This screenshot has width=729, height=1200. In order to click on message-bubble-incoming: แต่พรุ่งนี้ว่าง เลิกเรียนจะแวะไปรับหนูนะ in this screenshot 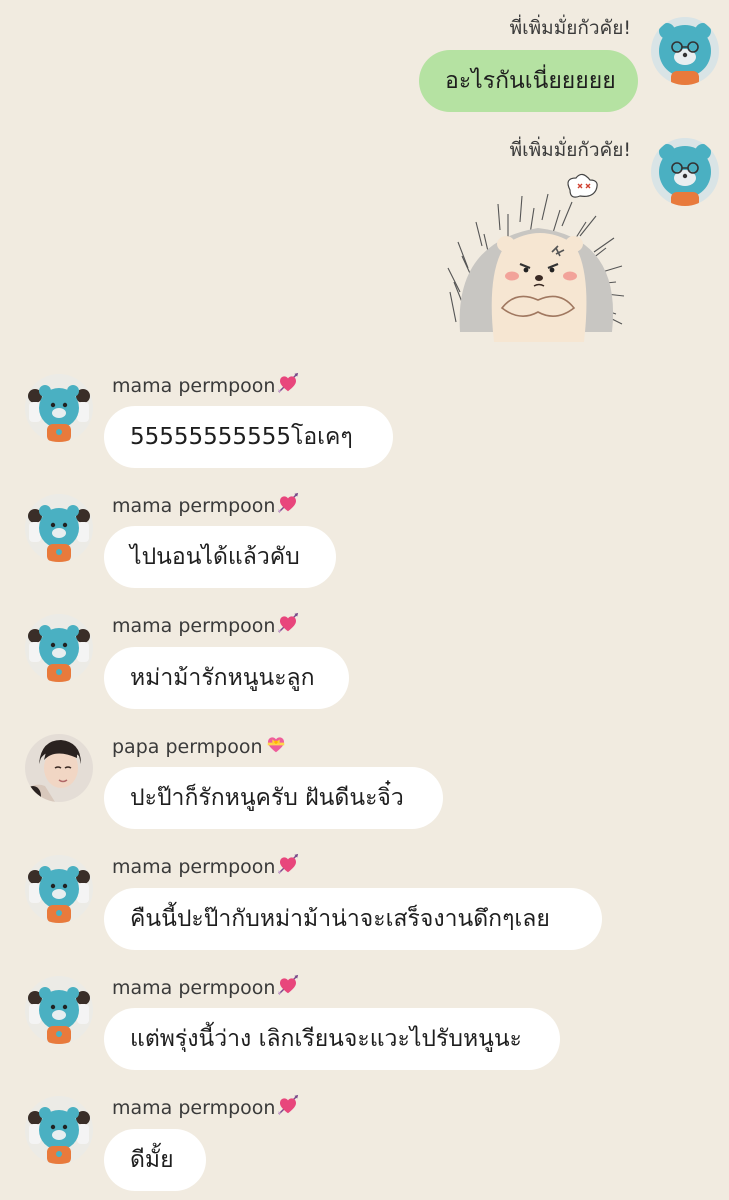, I will do `click(332, 1039)`.